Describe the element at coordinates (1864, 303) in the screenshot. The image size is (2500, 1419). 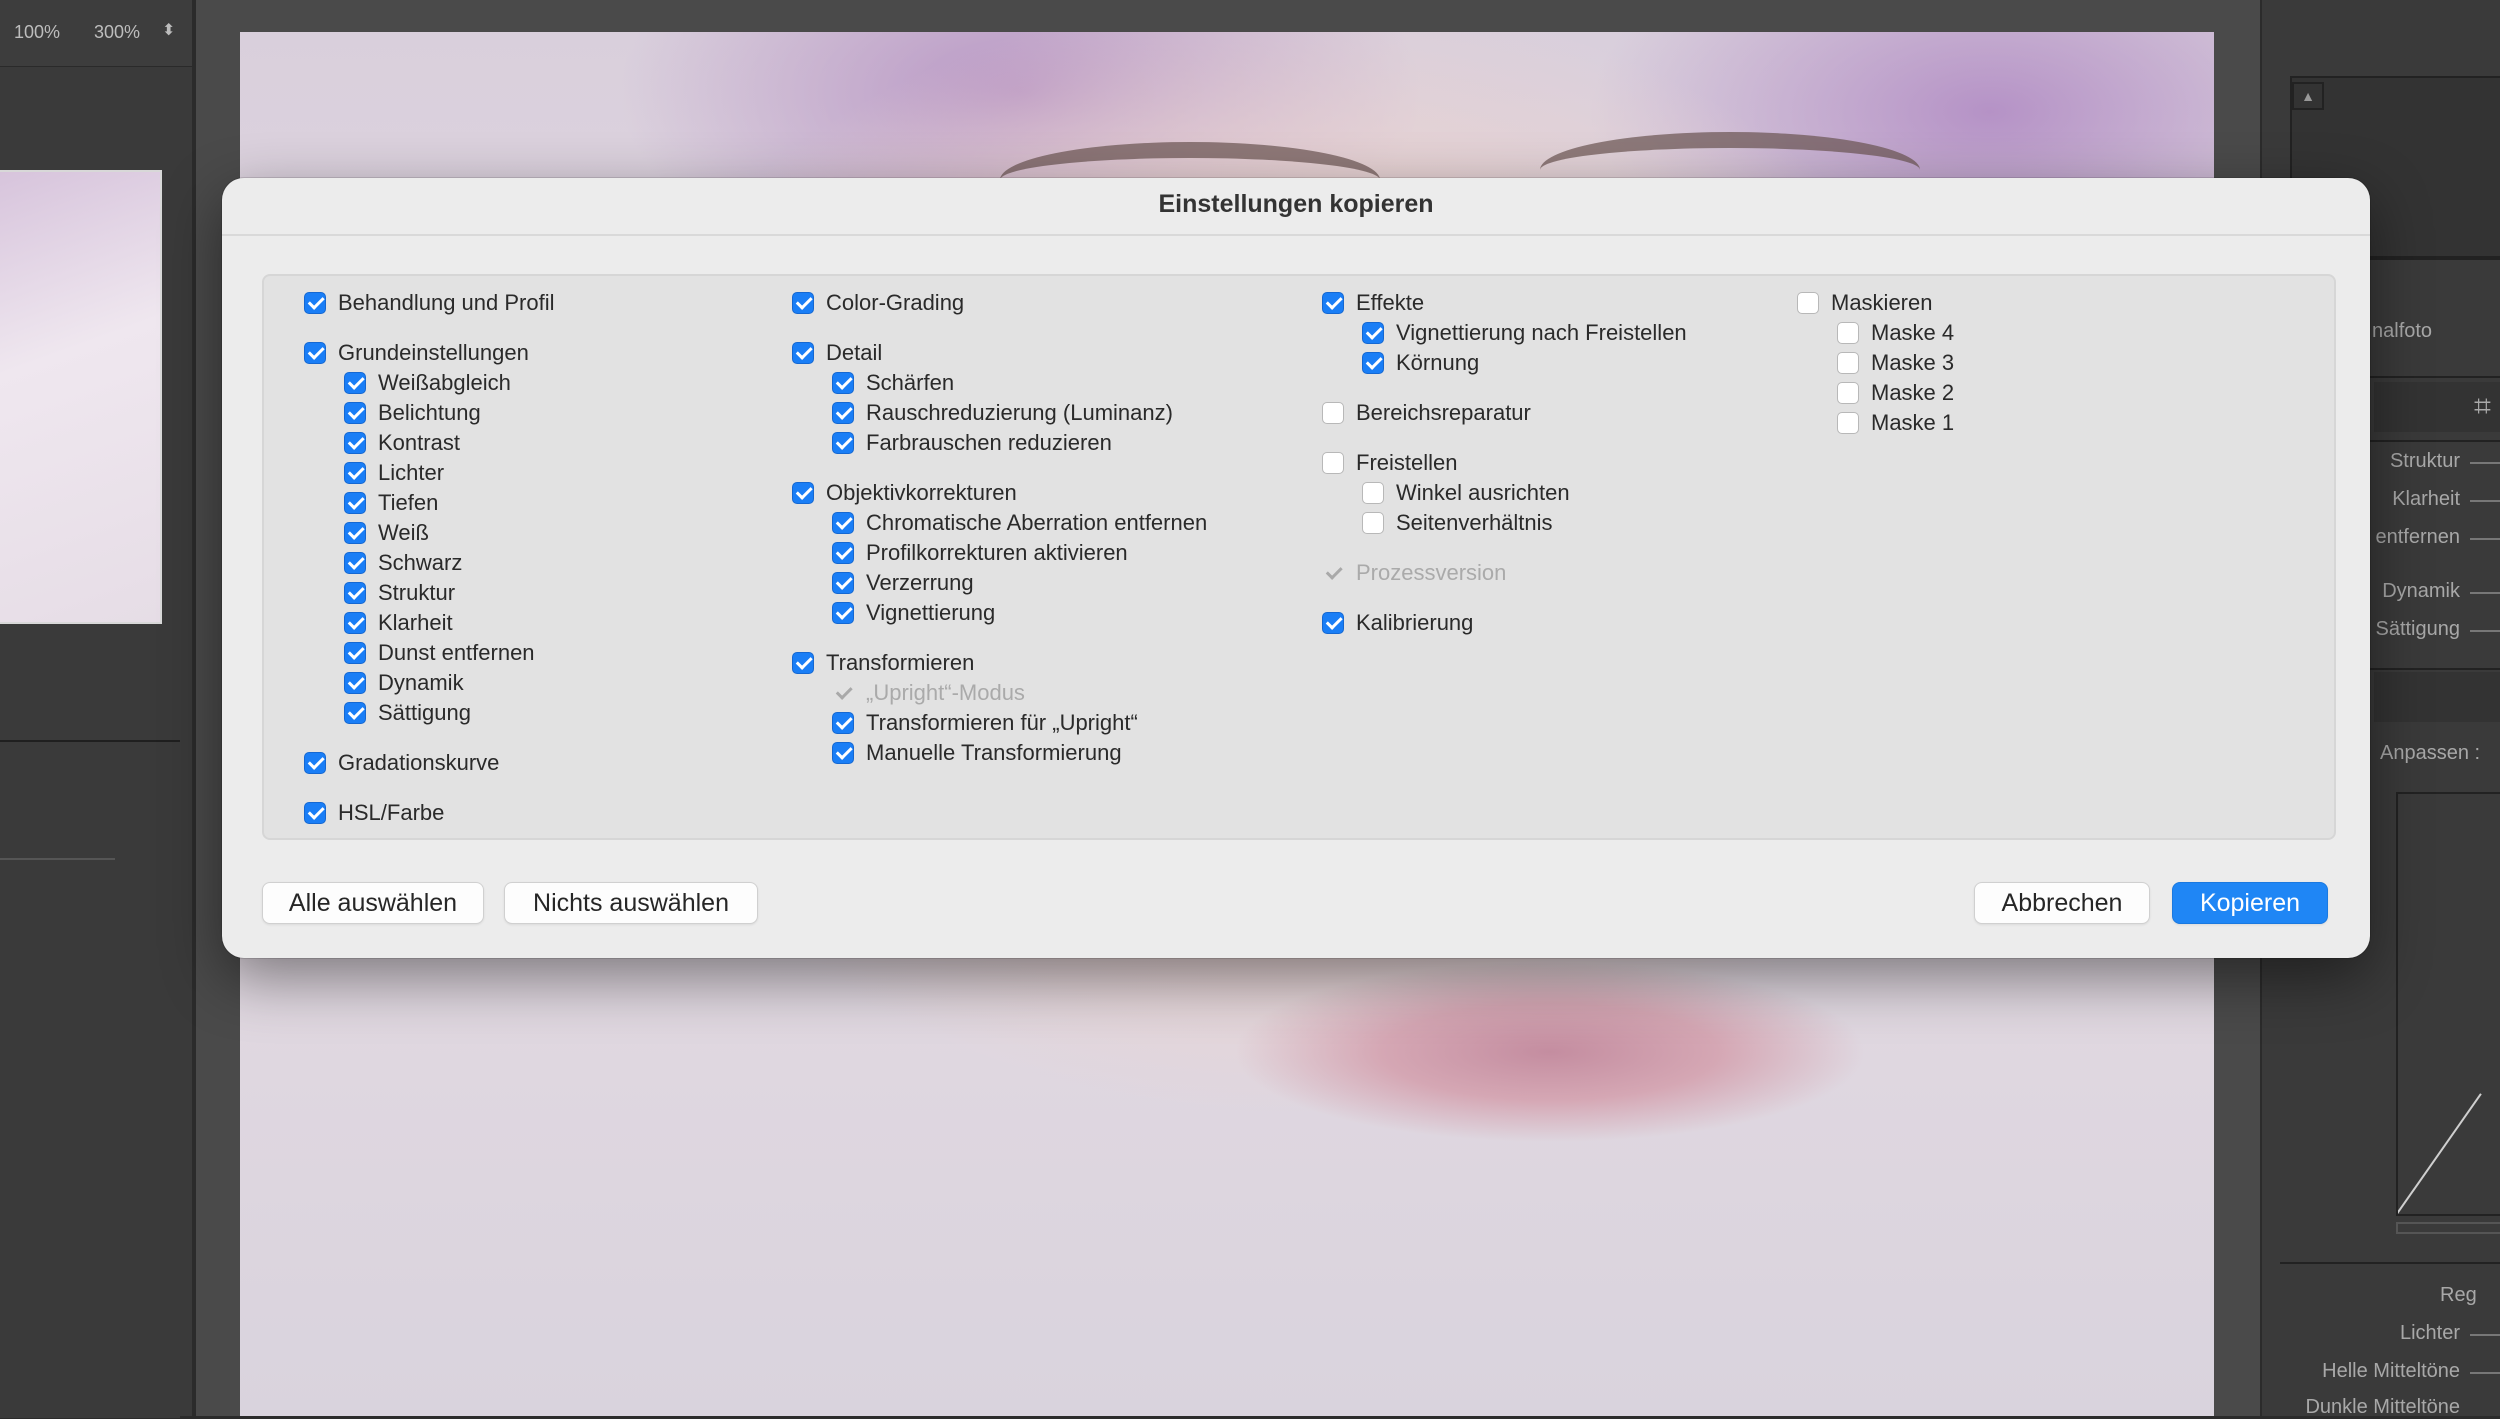
I see `group-option-maskieren: Maskieren` at that location.